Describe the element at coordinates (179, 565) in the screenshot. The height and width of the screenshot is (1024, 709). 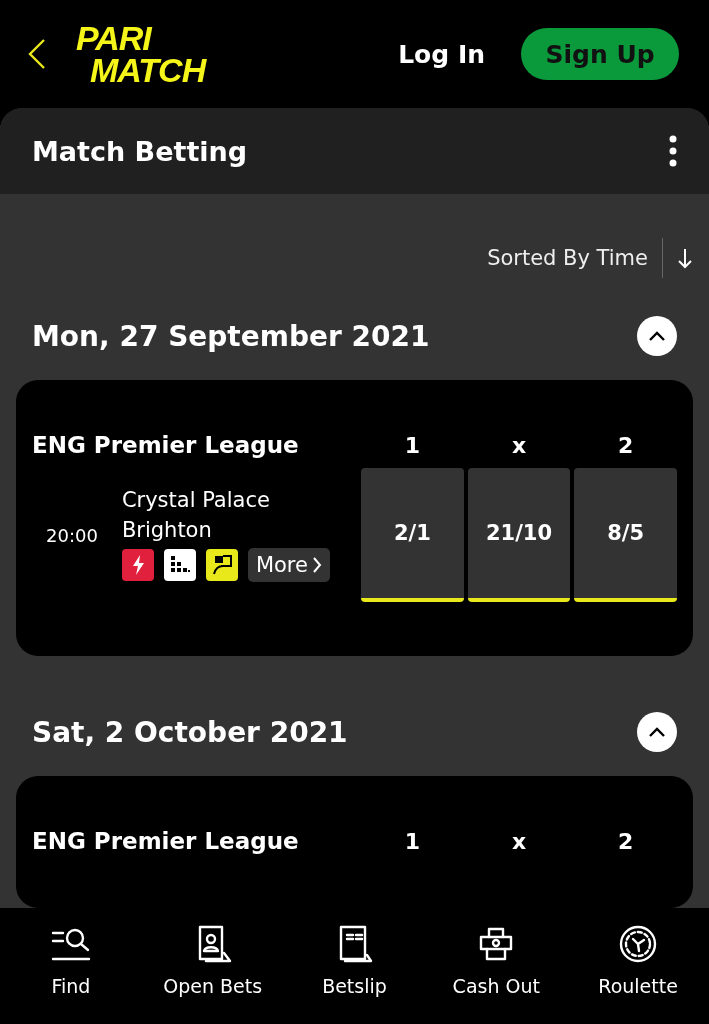
I see `stats-grid-icon` at that location.